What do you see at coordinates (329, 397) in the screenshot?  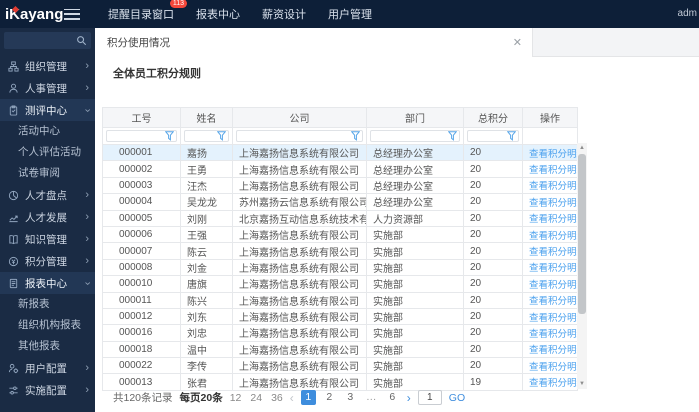 I see `page-button: 2` at bounding box center [329, 397].